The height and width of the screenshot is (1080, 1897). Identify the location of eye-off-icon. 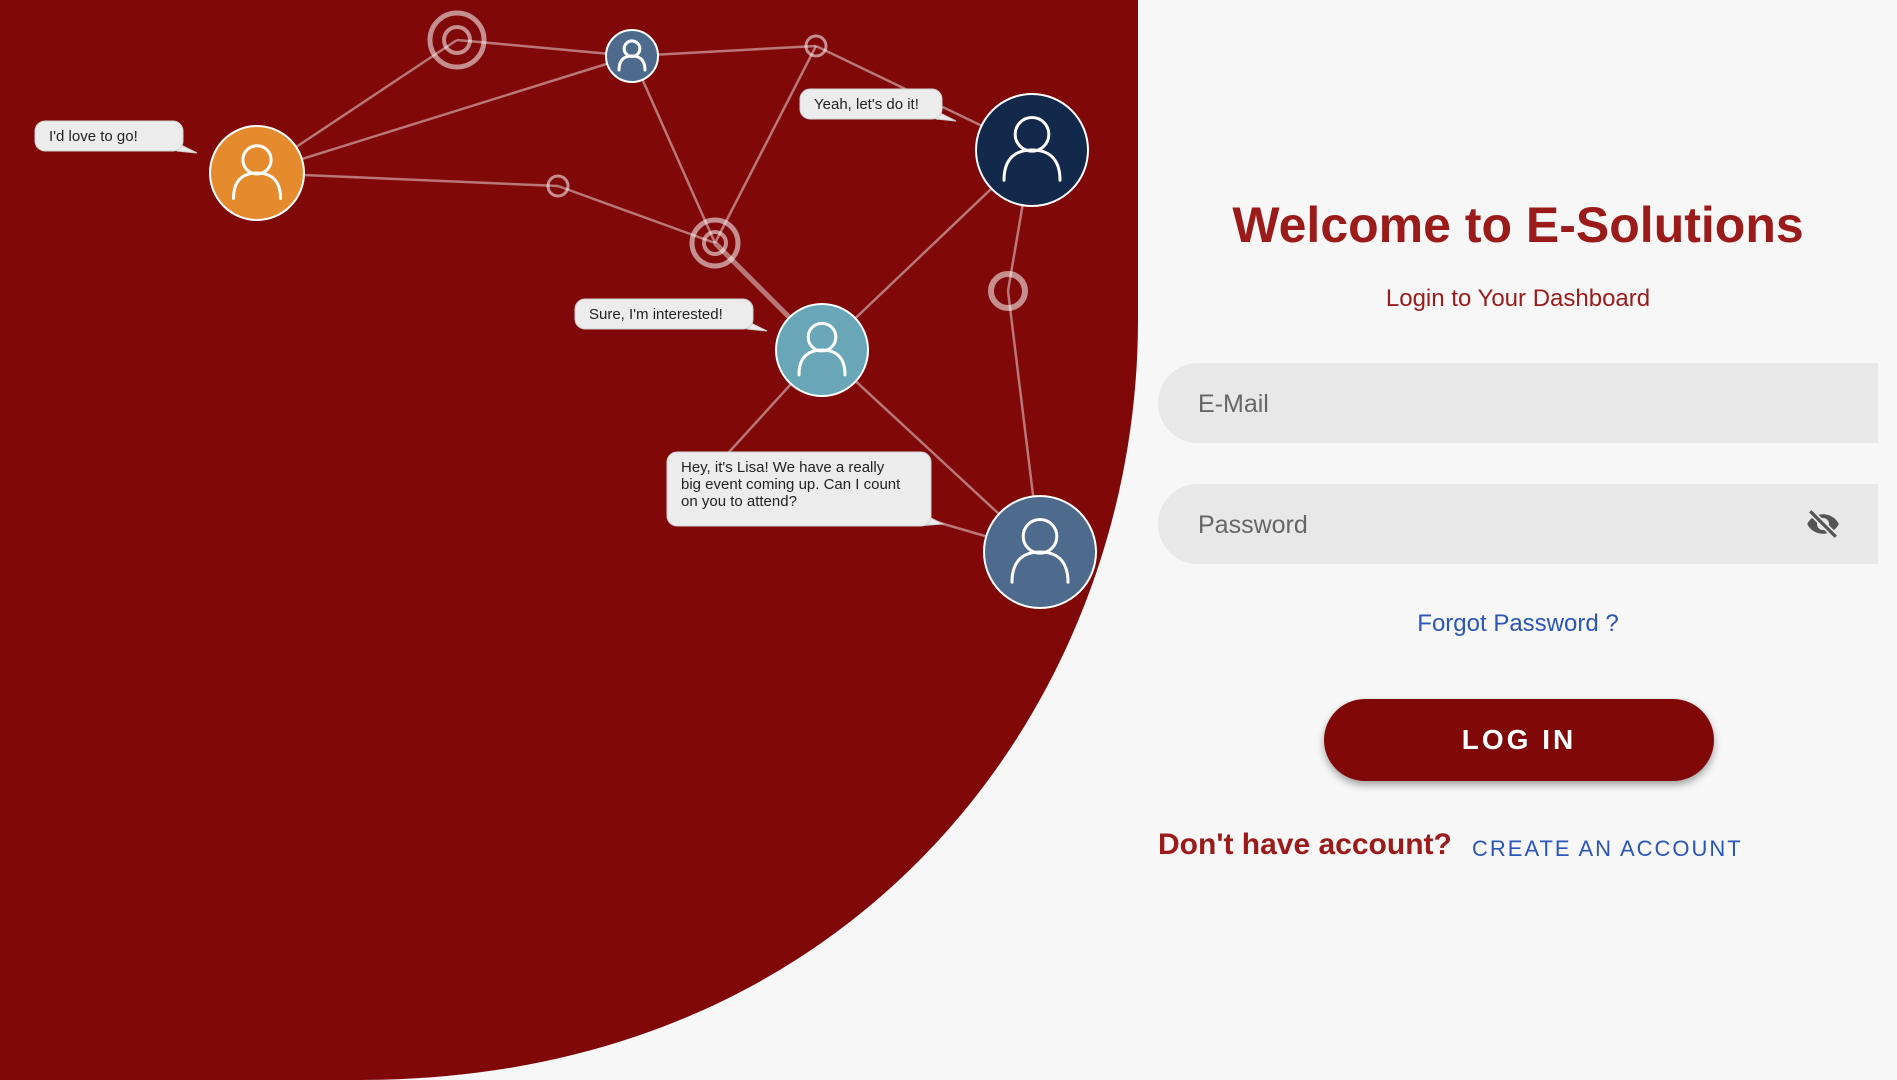
(1823, 524).